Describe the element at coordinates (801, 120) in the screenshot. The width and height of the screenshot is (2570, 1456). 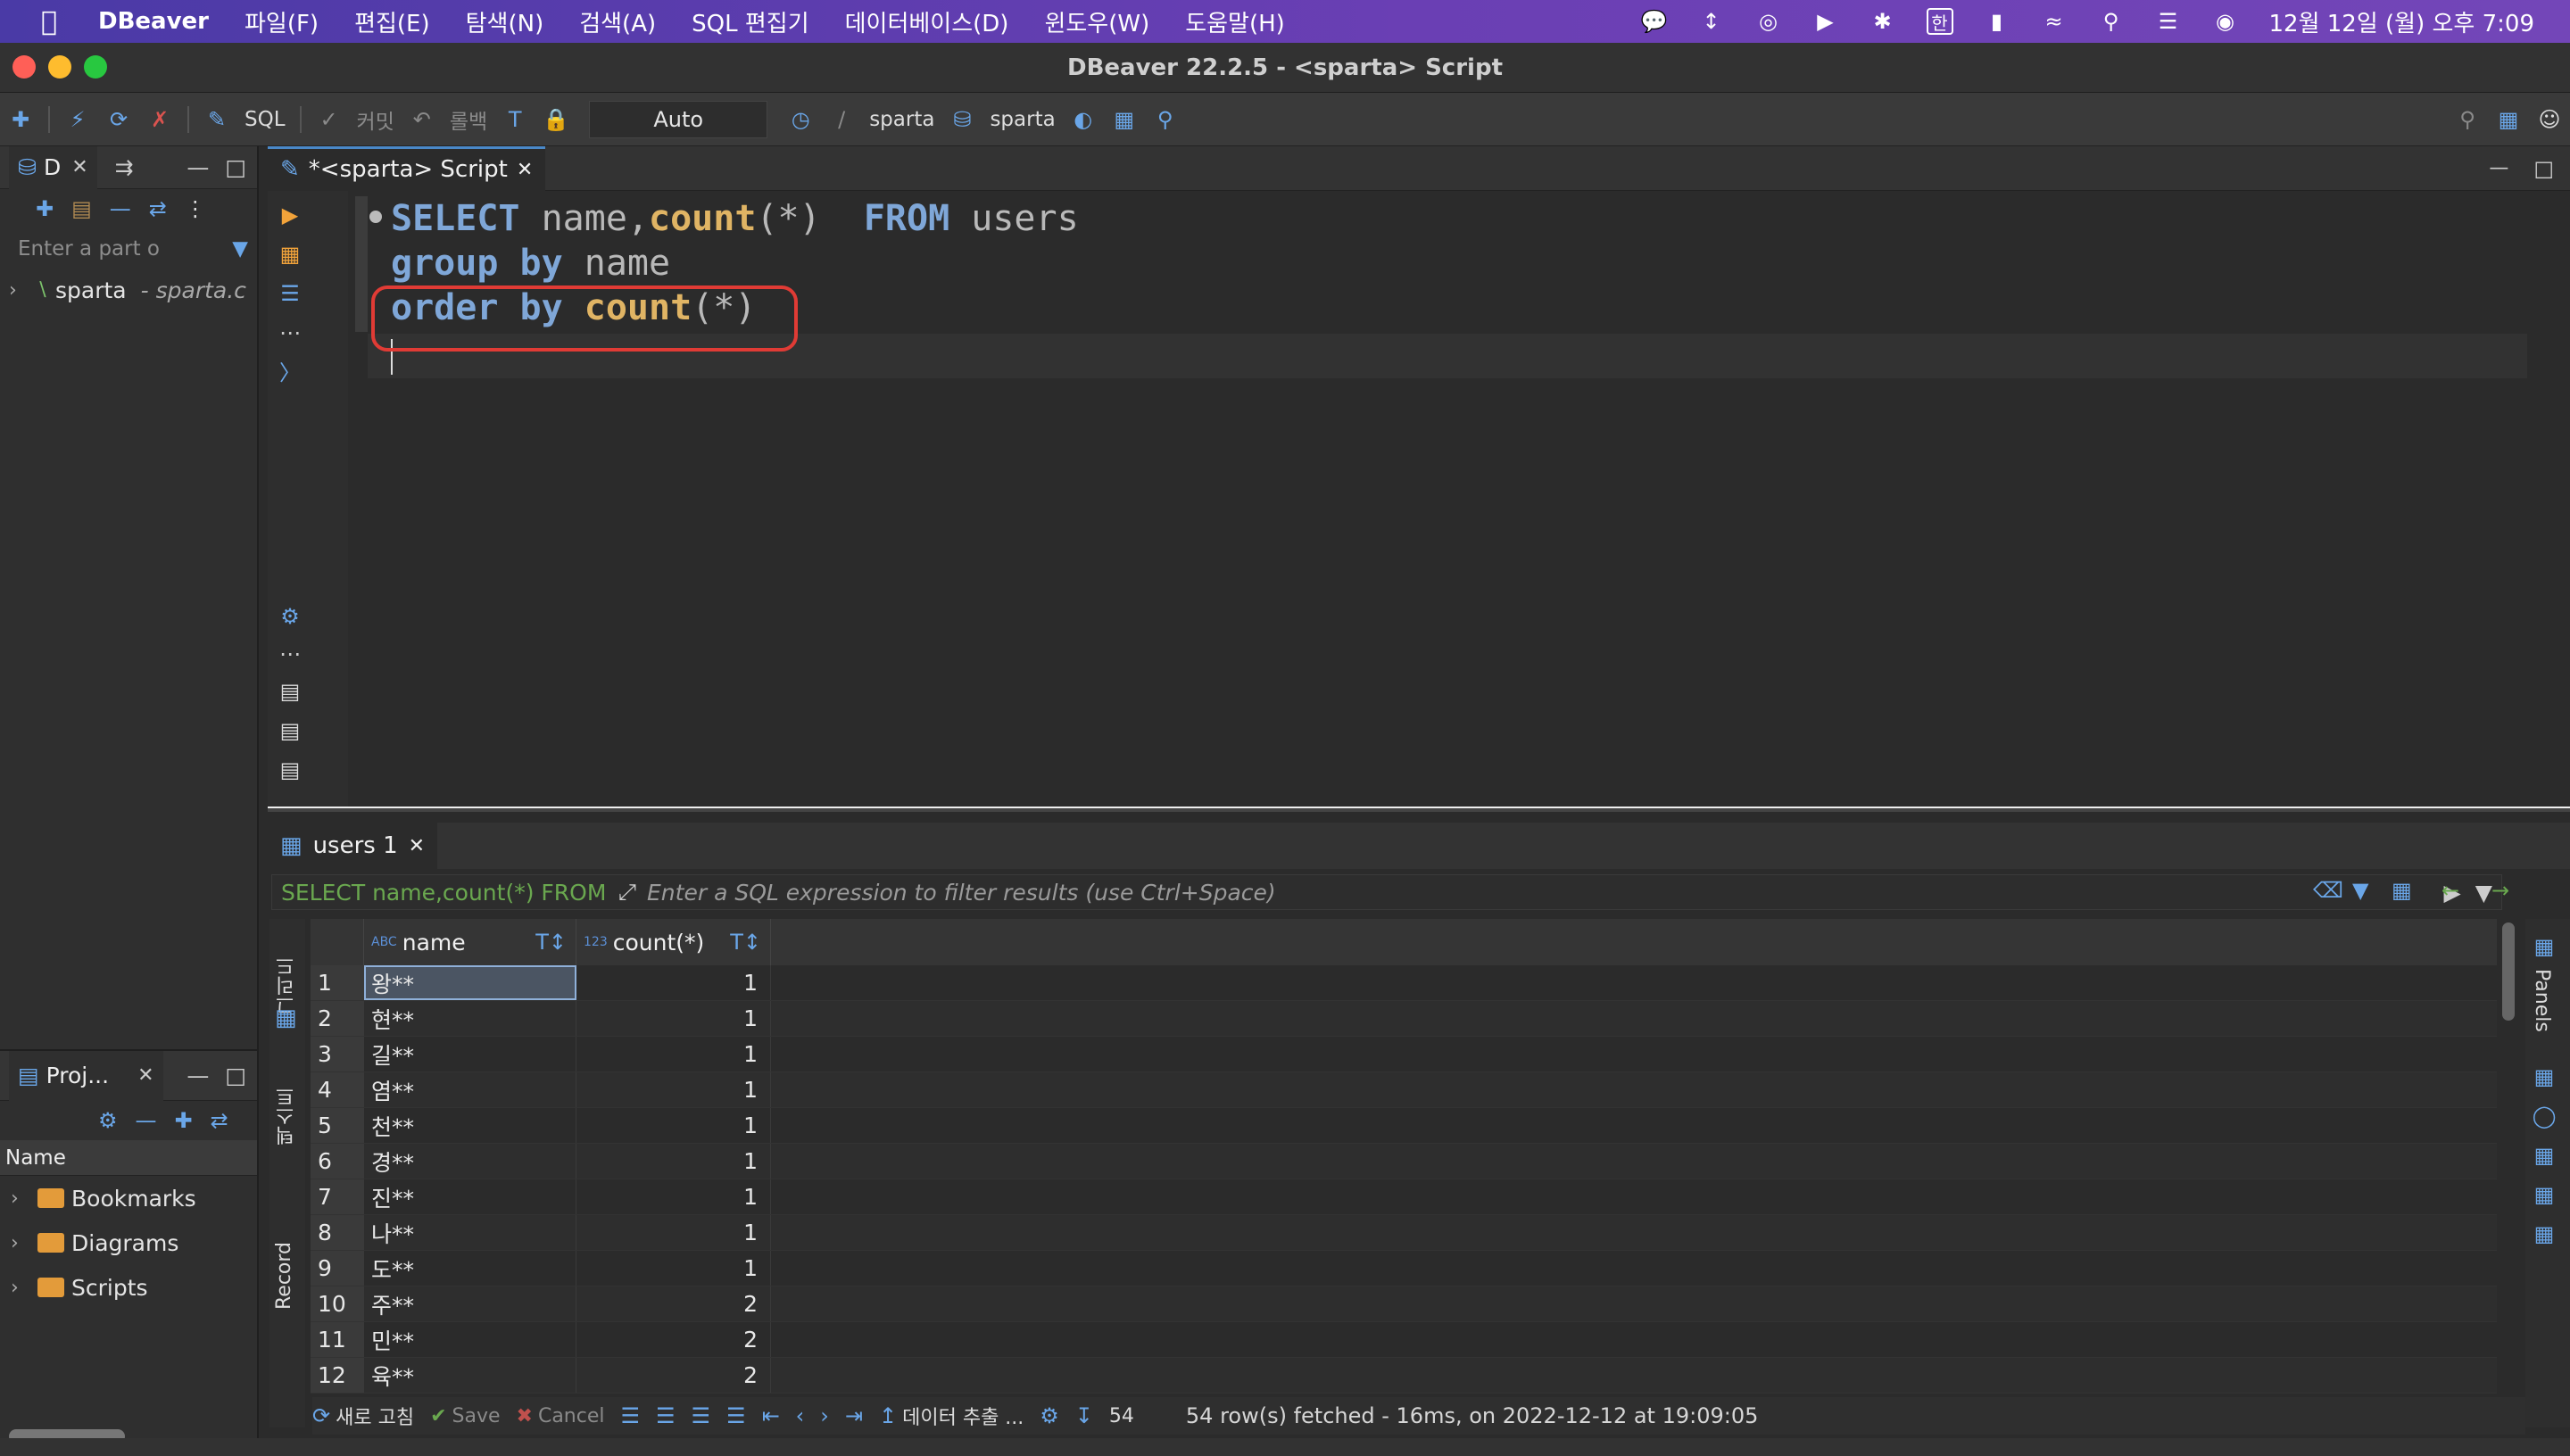
I see `history-icon: ◷` at that location.